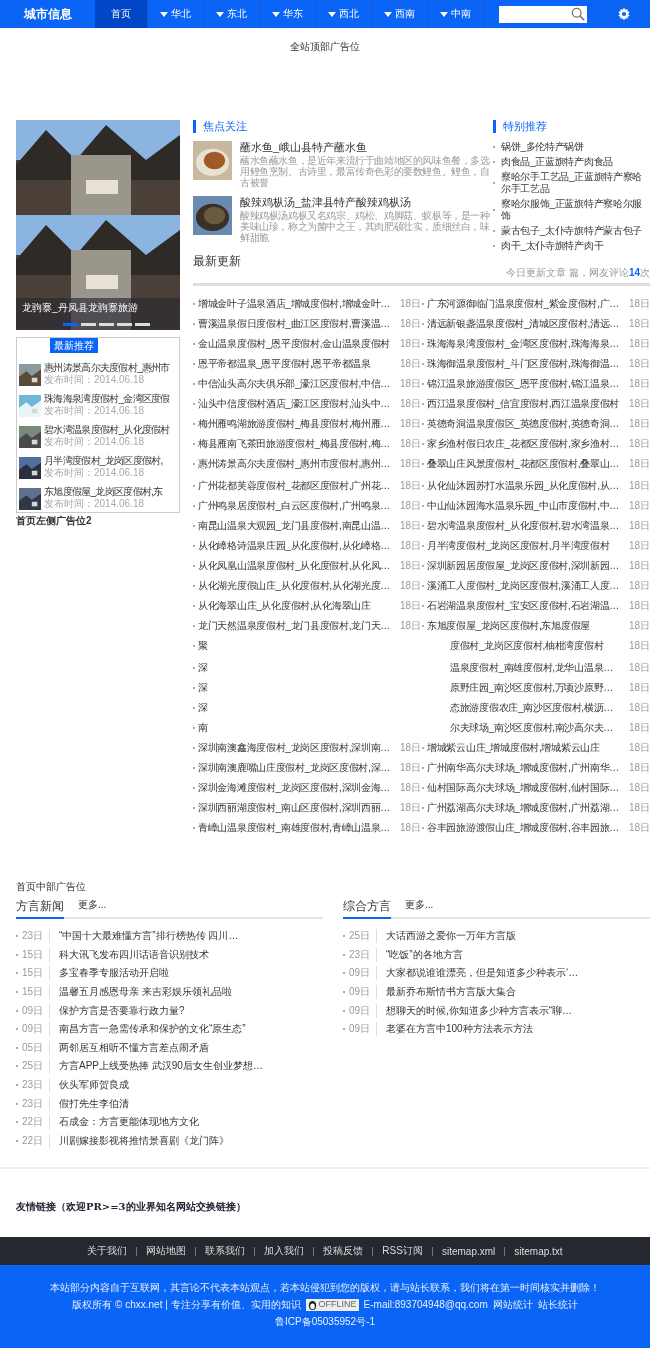  What do you see at coordinates (74, 345) in the screenshot?
I see `panel-tab: 最新推荐` at bounding box center [74, 345].